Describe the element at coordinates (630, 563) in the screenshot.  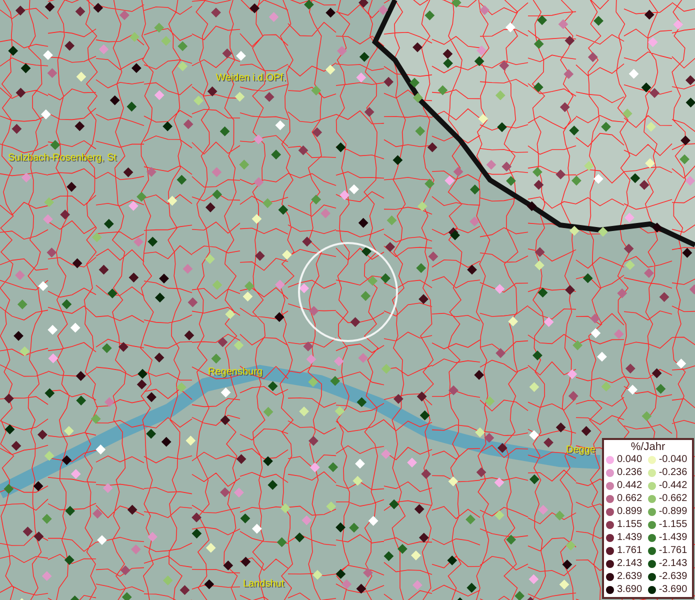
I see `legend-value: 2.143` at that location.